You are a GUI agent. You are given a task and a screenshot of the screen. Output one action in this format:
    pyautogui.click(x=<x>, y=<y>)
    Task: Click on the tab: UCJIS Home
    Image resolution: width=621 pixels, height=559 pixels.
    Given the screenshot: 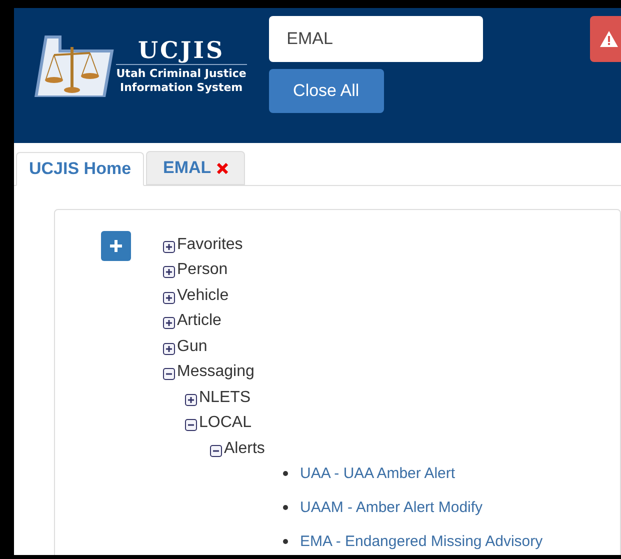 What is the action you would take?
    pyautogui.click(x=80, y=169)
    